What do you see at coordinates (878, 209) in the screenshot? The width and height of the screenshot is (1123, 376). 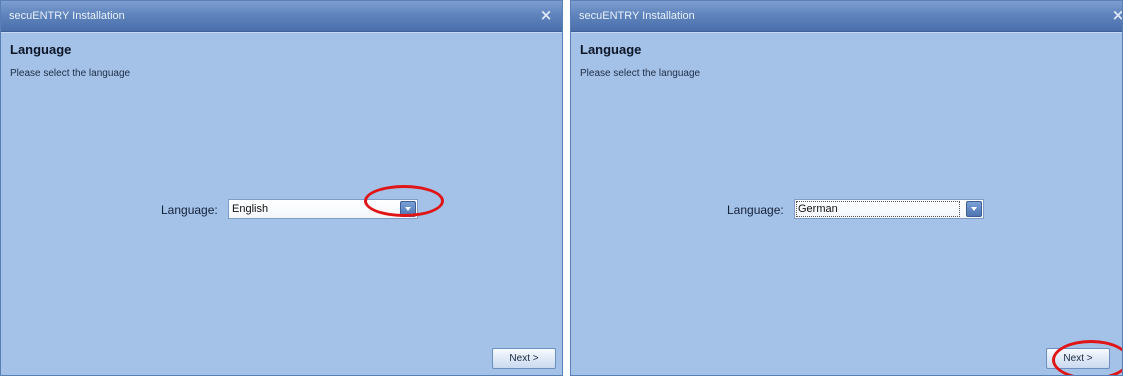 I see `language-select-value: German` at bounding box center [878, 209].